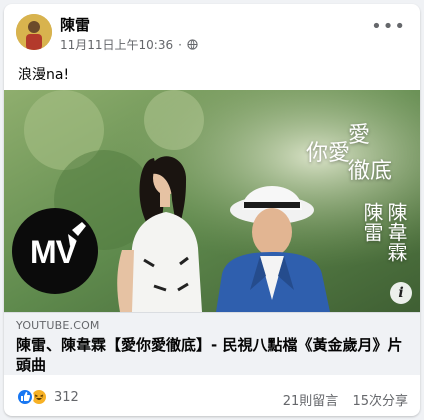  Describe the element at coordinates (47, 397) in the screenshot. I see `reaction-summary: 312` at that location.